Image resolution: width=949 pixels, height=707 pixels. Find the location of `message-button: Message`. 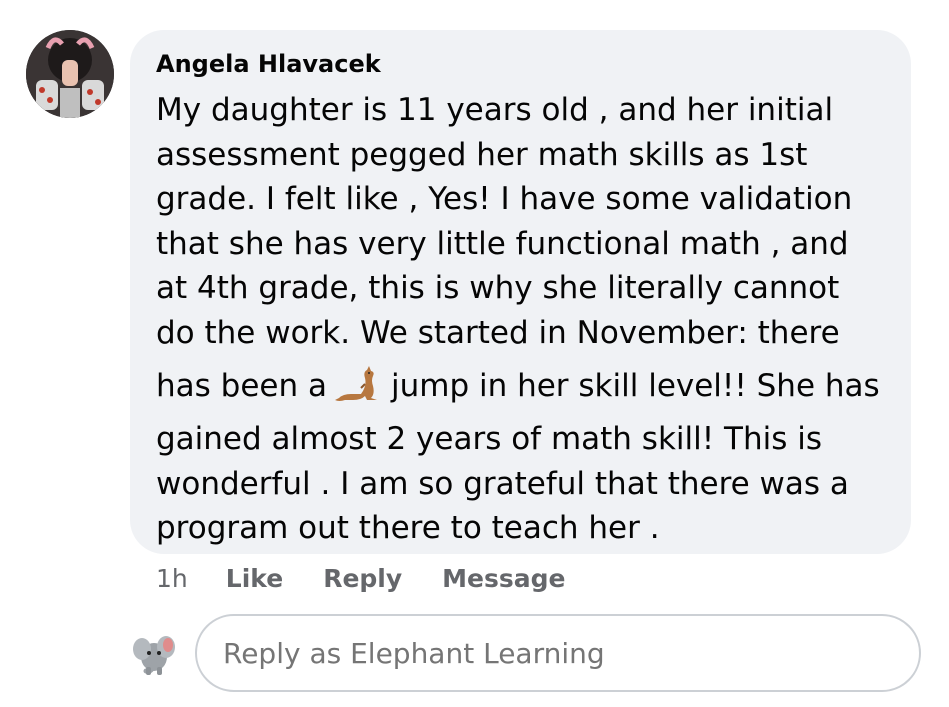

message-button: Message is located at coordinates (503, 578).